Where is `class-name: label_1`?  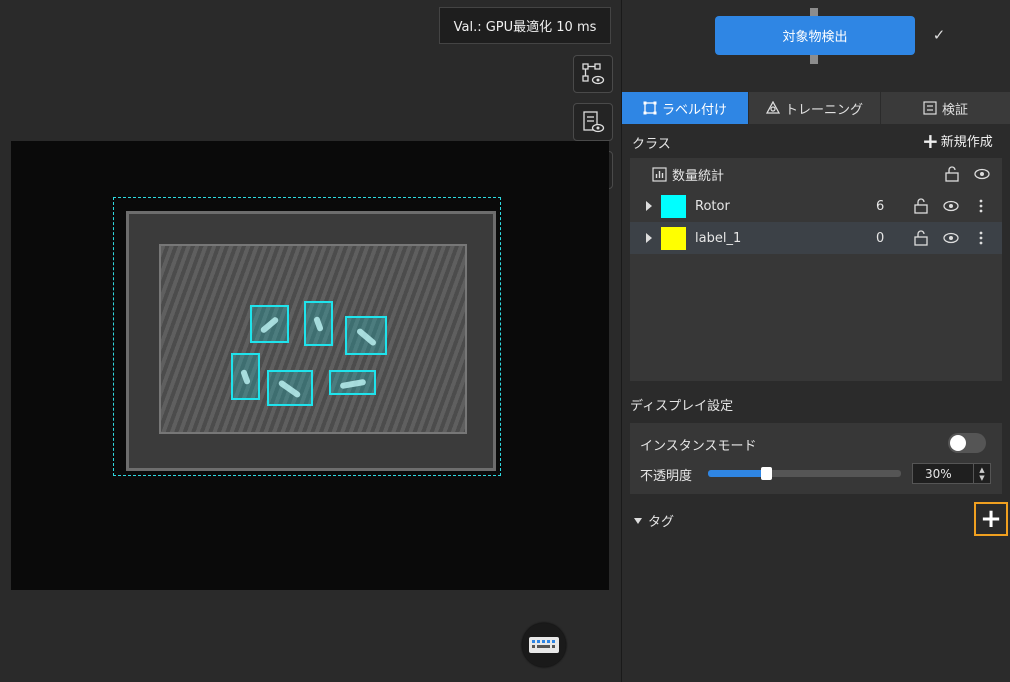 class-name: label_1 is located at coordinates (718, 238).